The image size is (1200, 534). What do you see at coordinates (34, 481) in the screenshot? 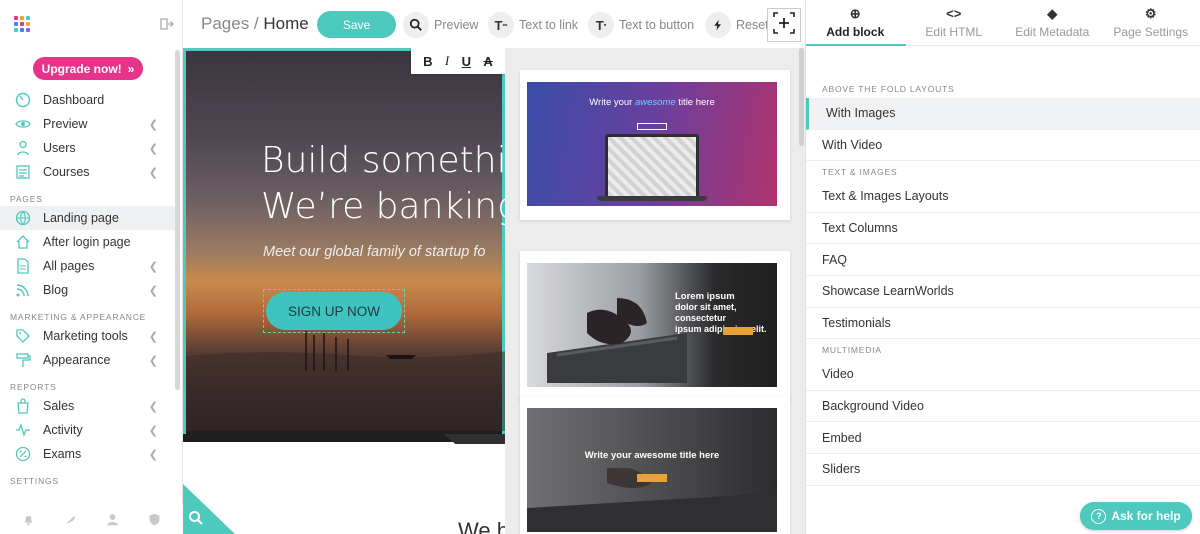
I see `section-settings: SETTINGS` at bounding box center [34, 481].